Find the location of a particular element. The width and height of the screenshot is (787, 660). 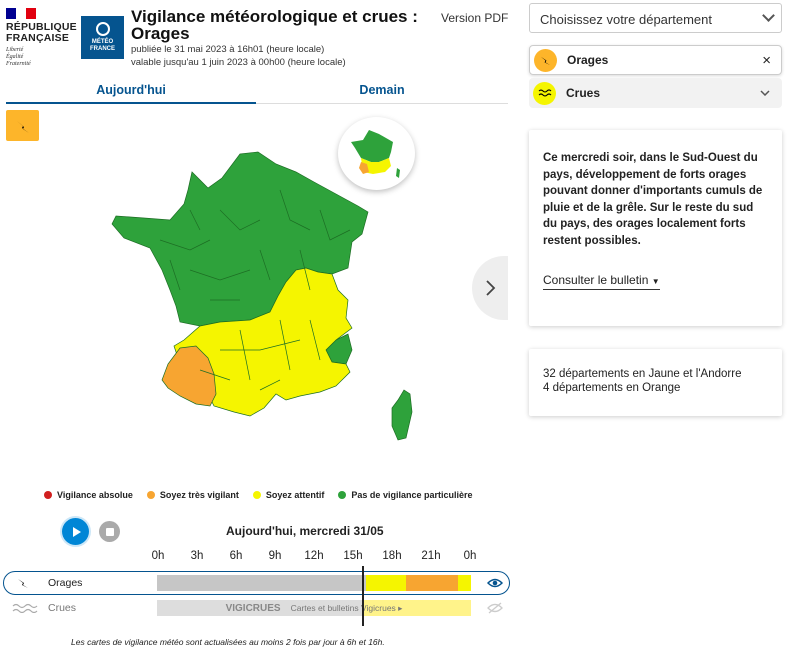

caret-down-icon: ▼ is located at coordinates (655, 281).